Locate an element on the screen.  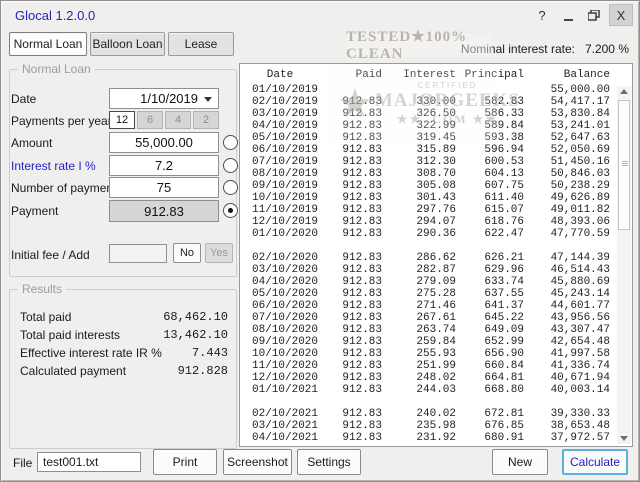
table-row: 07/10/2019 912.83 312.30 600.53 51,450.16 is located at coordinates (436, 162).